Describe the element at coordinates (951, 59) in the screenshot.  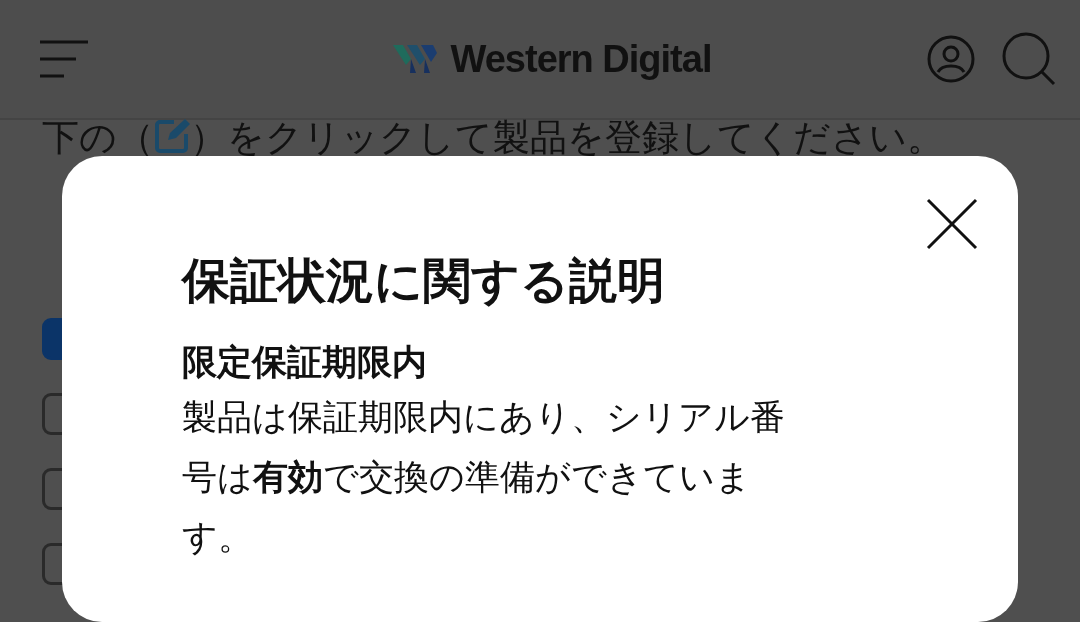
I see `account-icon` at that location.